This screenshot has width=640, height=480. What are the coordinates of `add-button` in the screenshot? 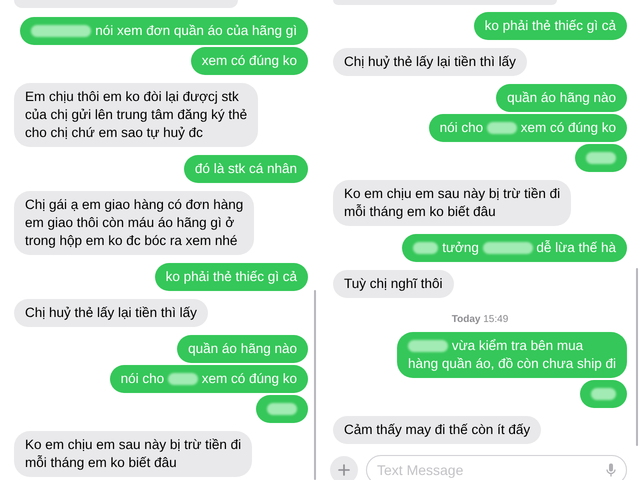 It's located at (344, 468).